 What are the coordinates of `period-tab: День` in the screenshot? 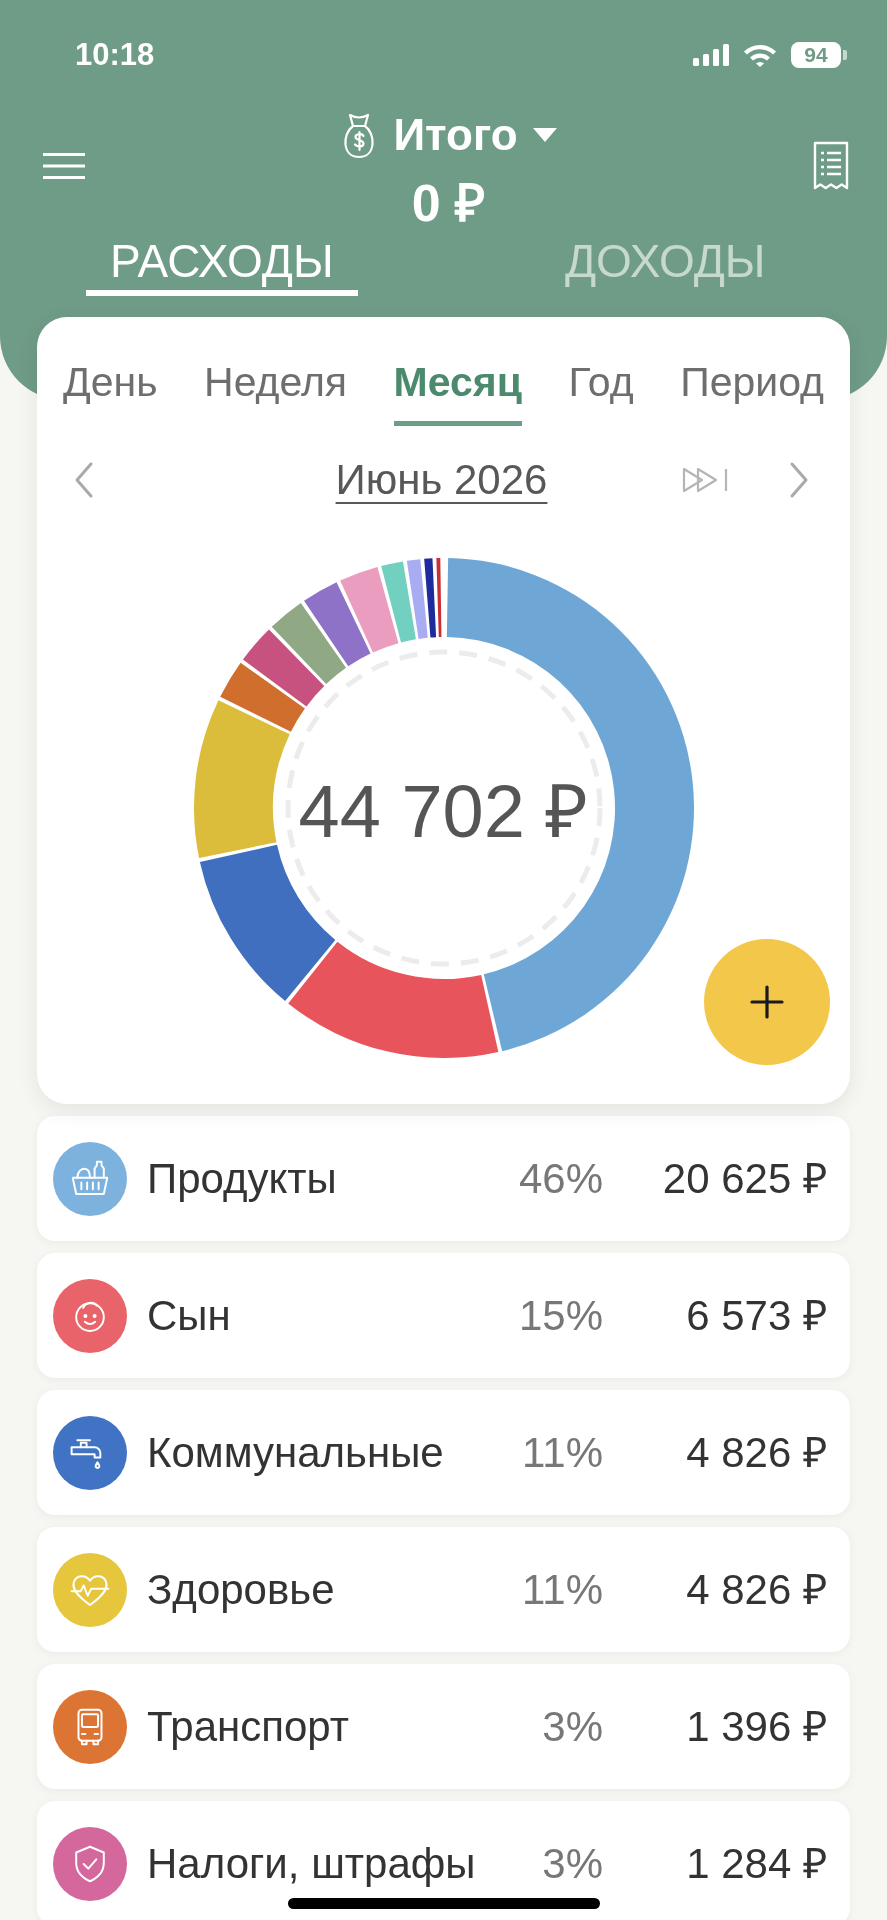 It's located at (110, 391).